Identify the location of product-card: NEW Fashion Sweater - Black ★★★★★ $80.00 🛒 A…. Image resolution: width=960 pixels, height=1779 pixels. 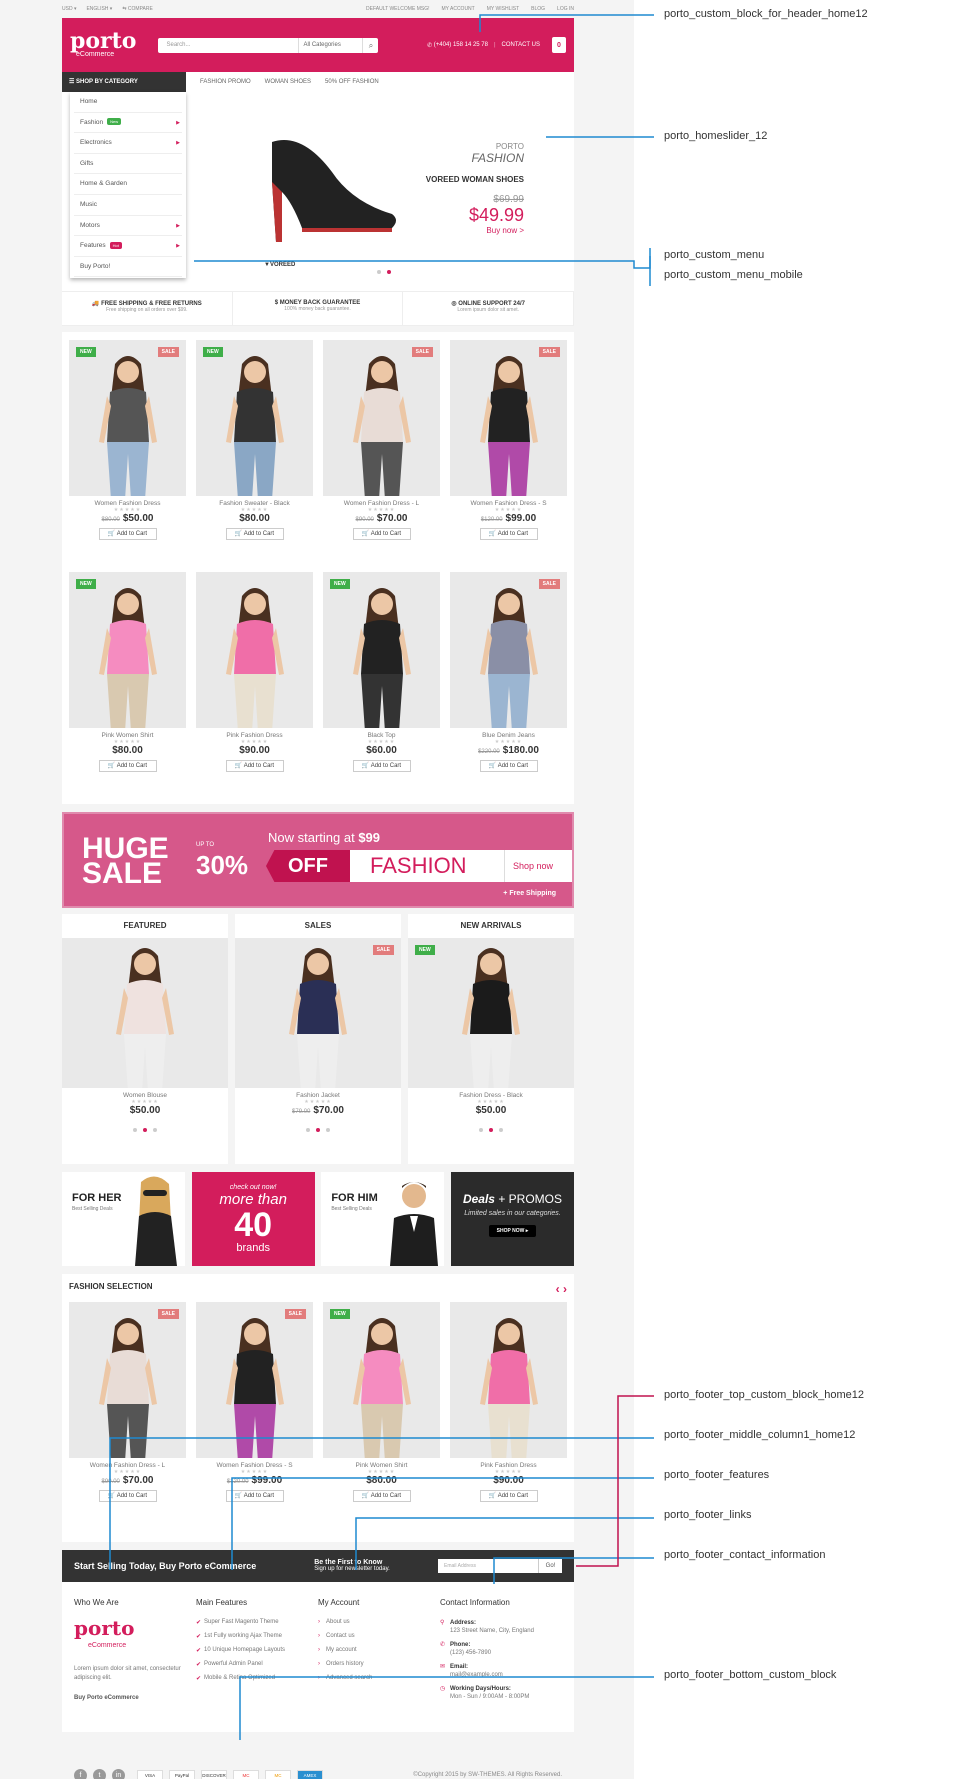
(254, 456).